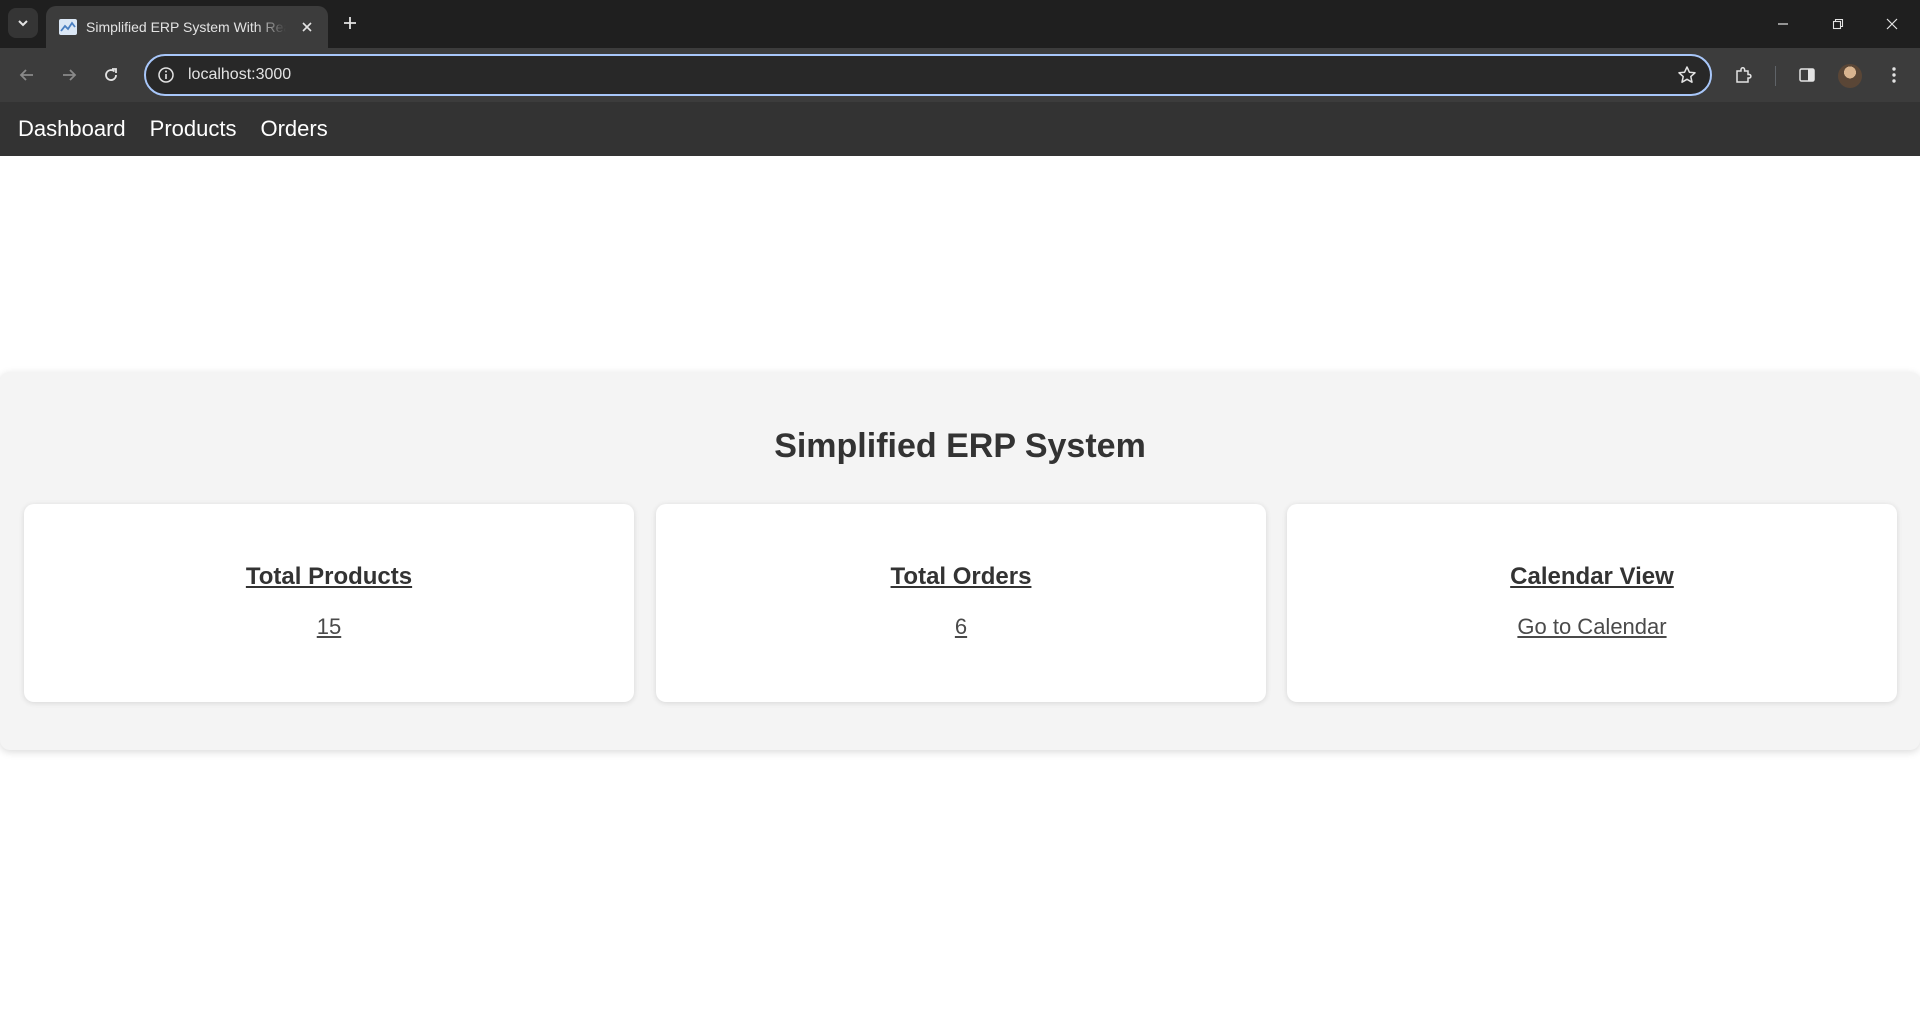 The image size is (1920, 1032). I want to click on card-value: 15, so click(329, 626).